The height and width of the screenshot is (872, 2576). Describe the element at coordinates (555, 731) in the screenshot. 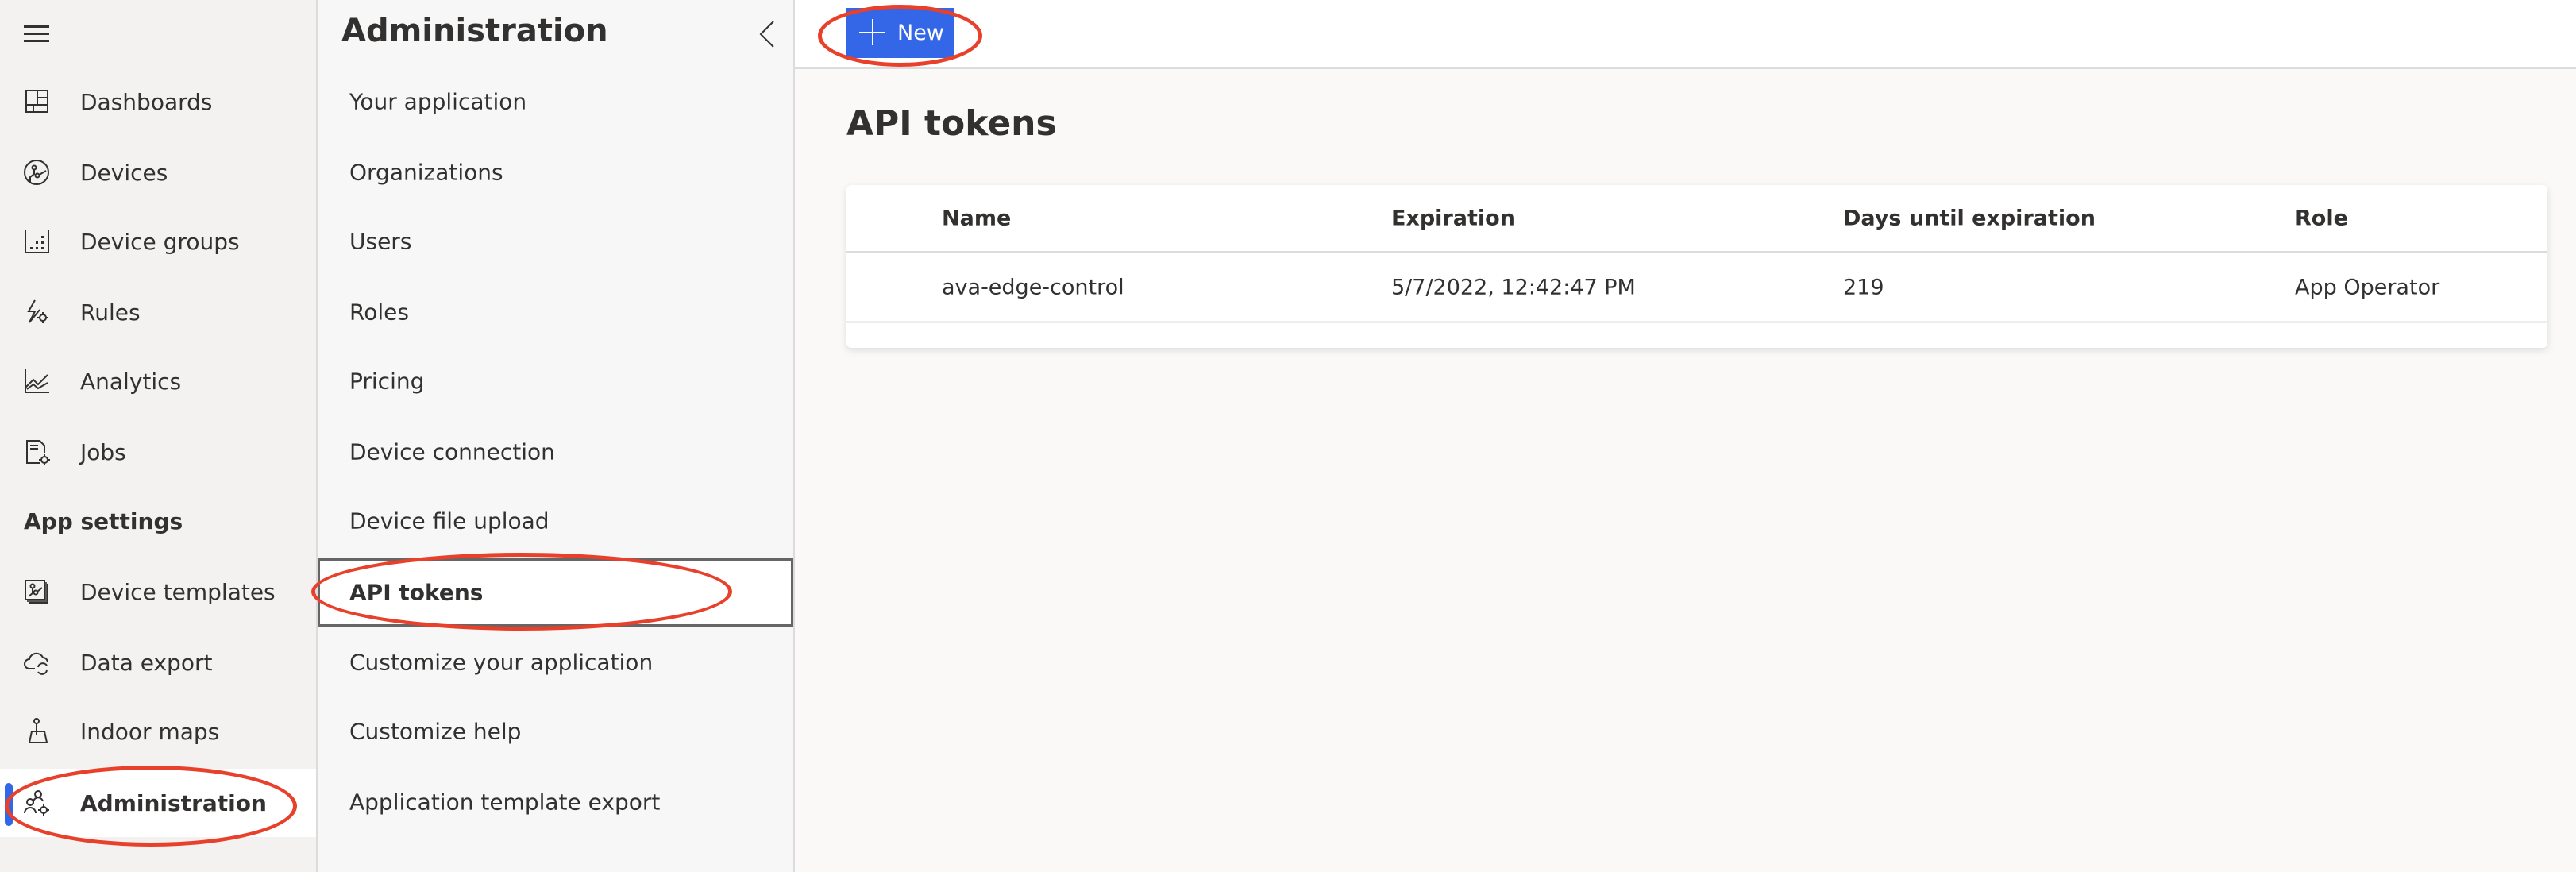

I see `admin-item-customize-help: Customize help` at that location.